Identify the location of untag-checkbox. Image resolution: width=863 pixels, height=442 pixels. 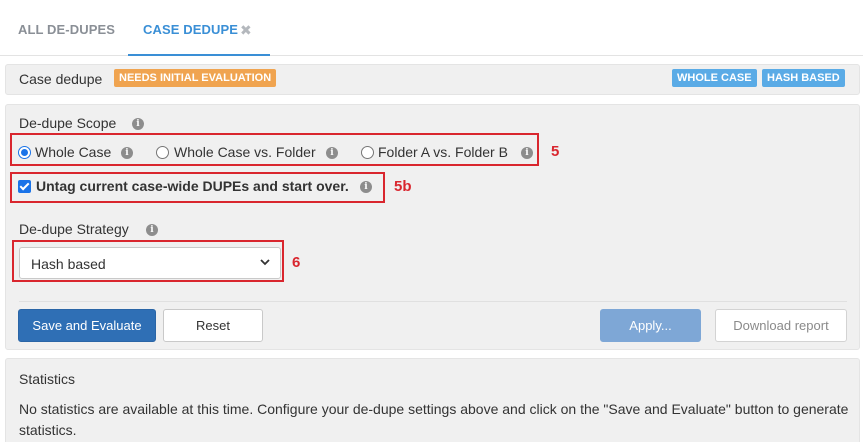
(24, 186).